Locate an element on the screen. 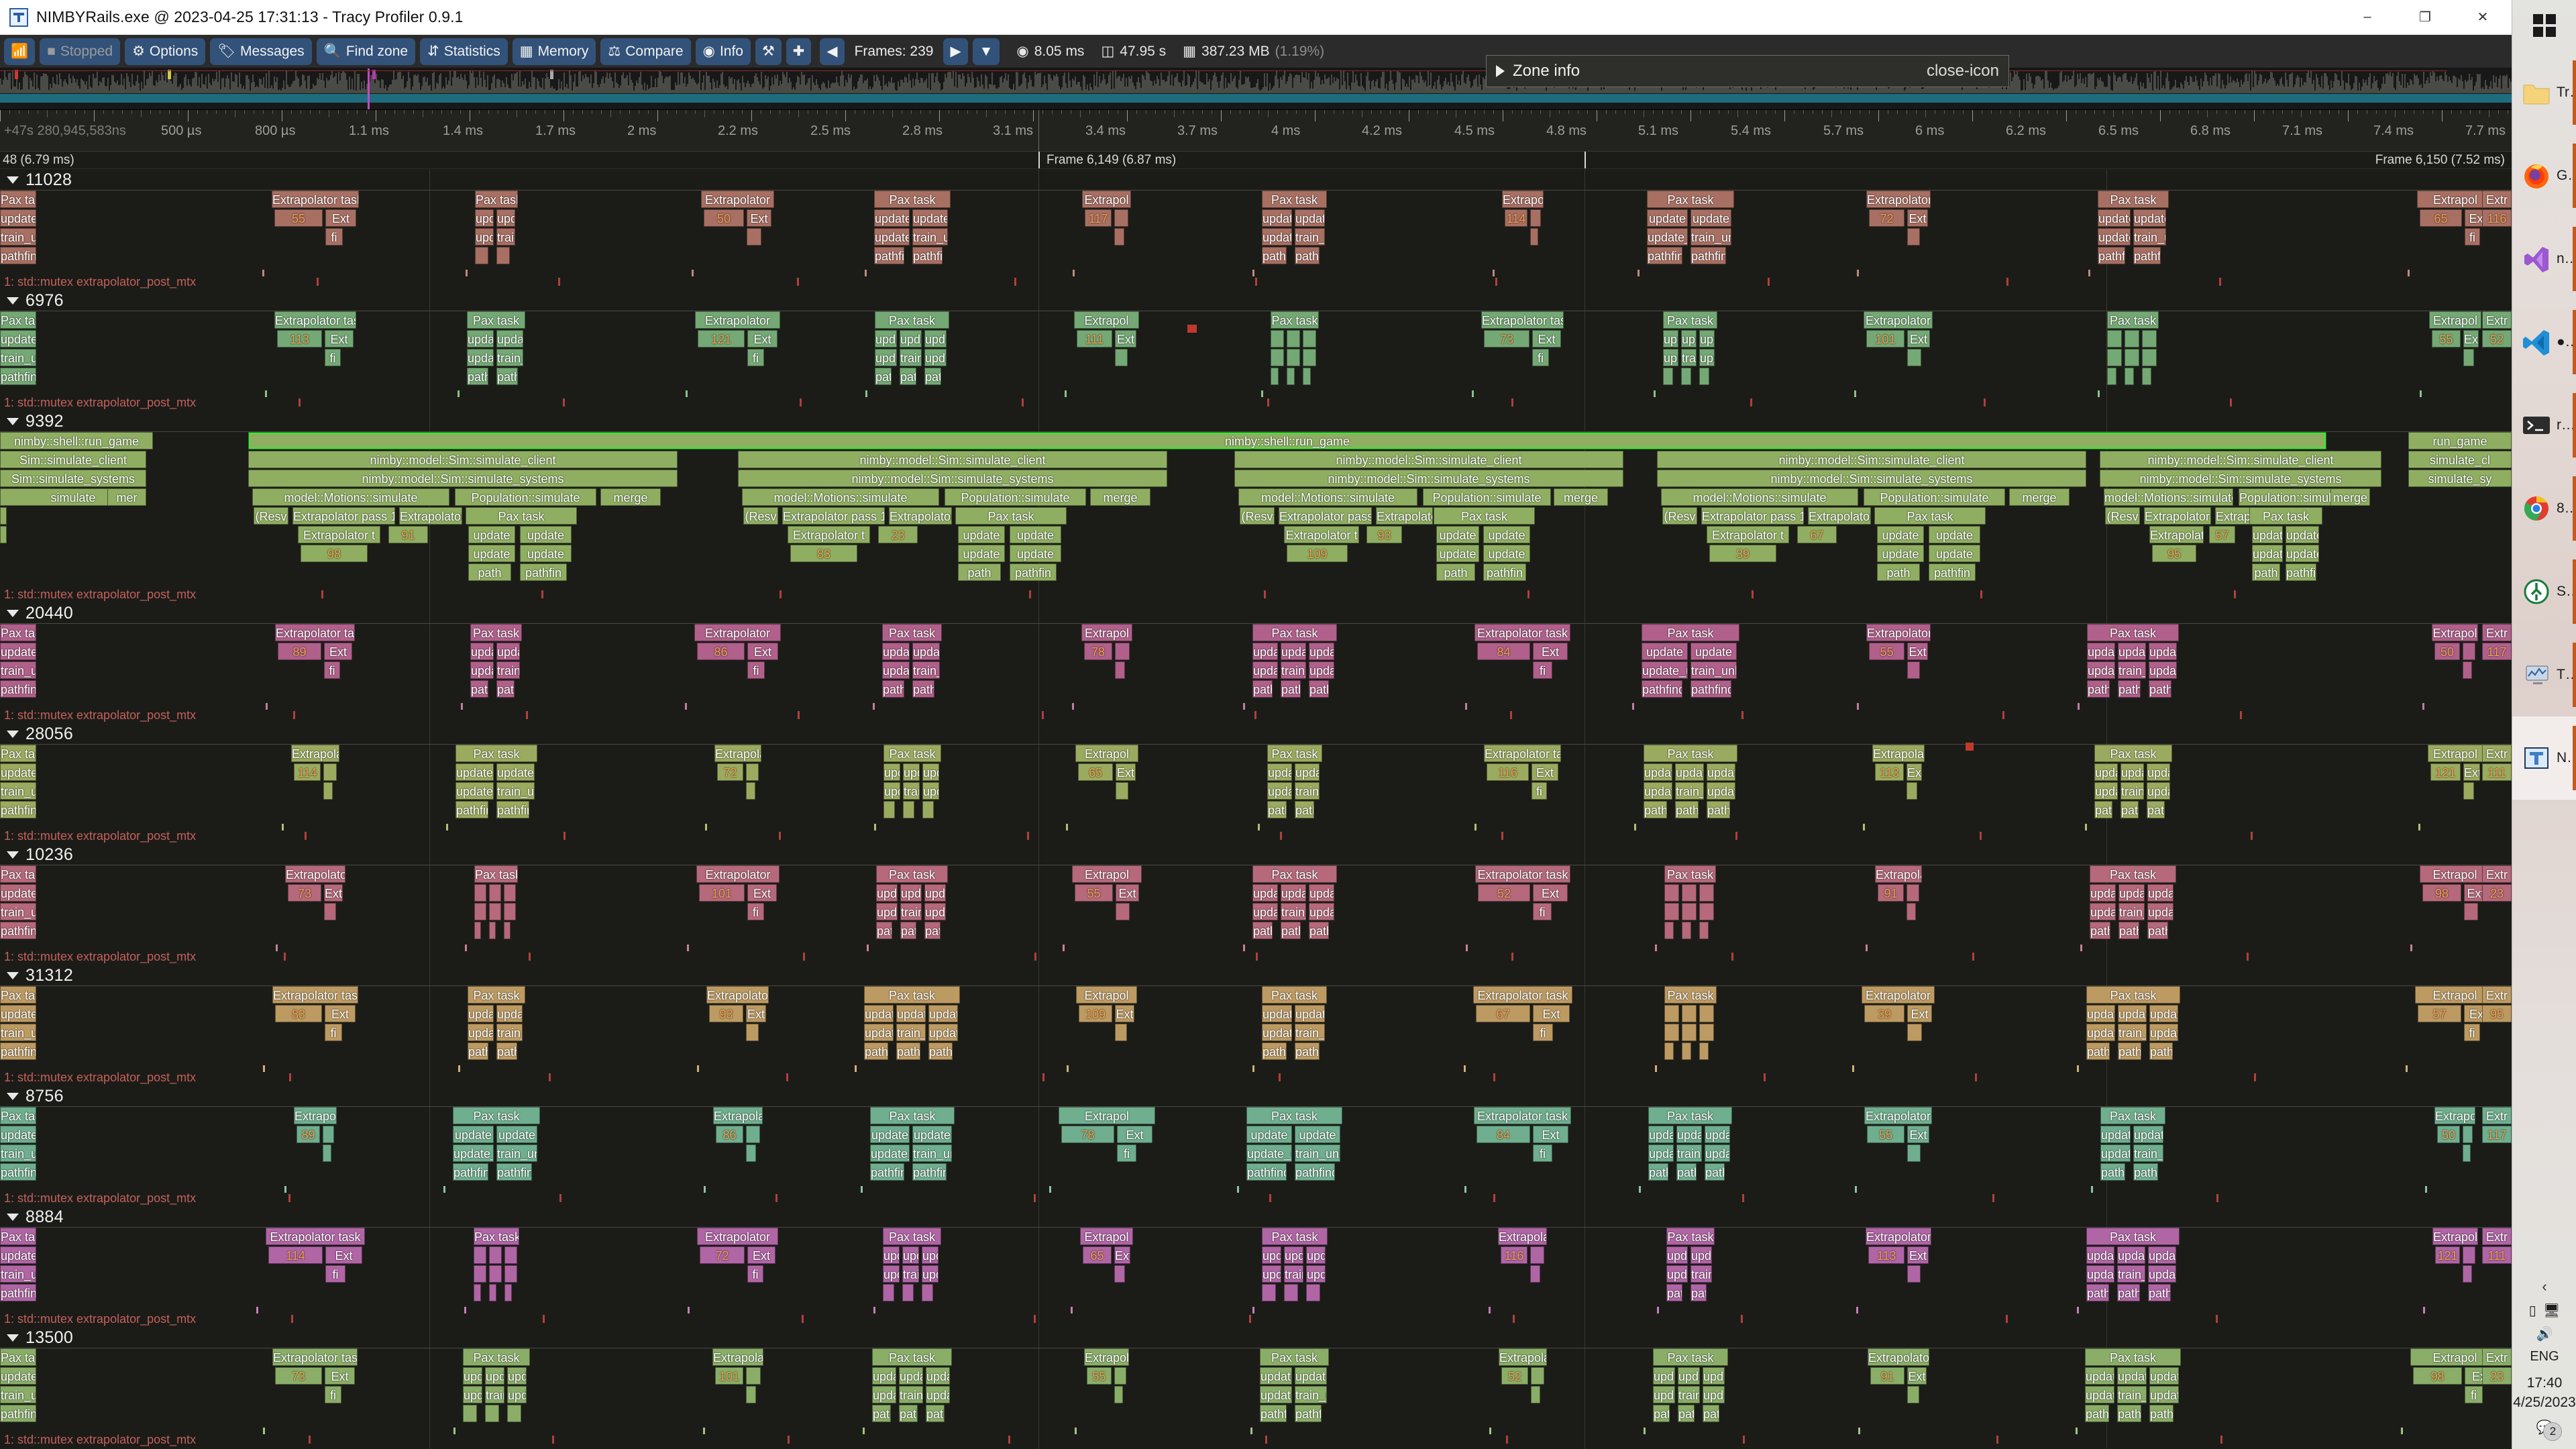 Image resolution: width=2576 pixels, height=1449 pixels. timeline-ghost-zone: 55 is located at coordinates (1099, 1376).